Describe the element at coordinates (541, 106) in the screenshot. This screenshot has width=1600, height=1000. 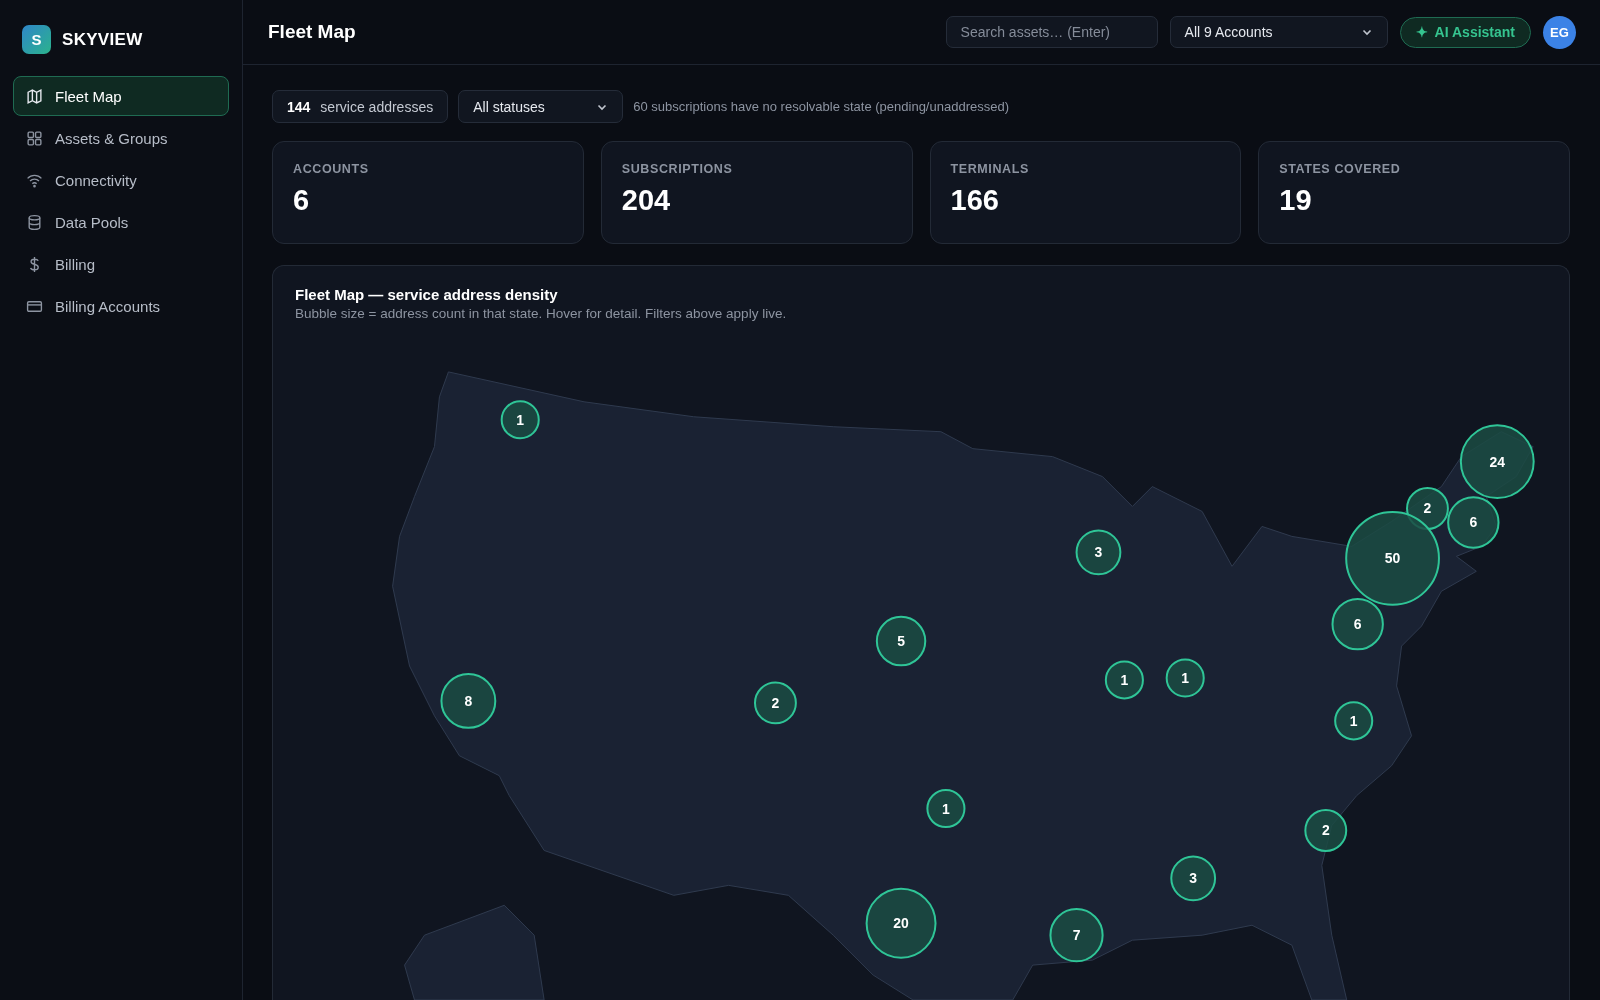
I see `status-select: All statuses` at that location.